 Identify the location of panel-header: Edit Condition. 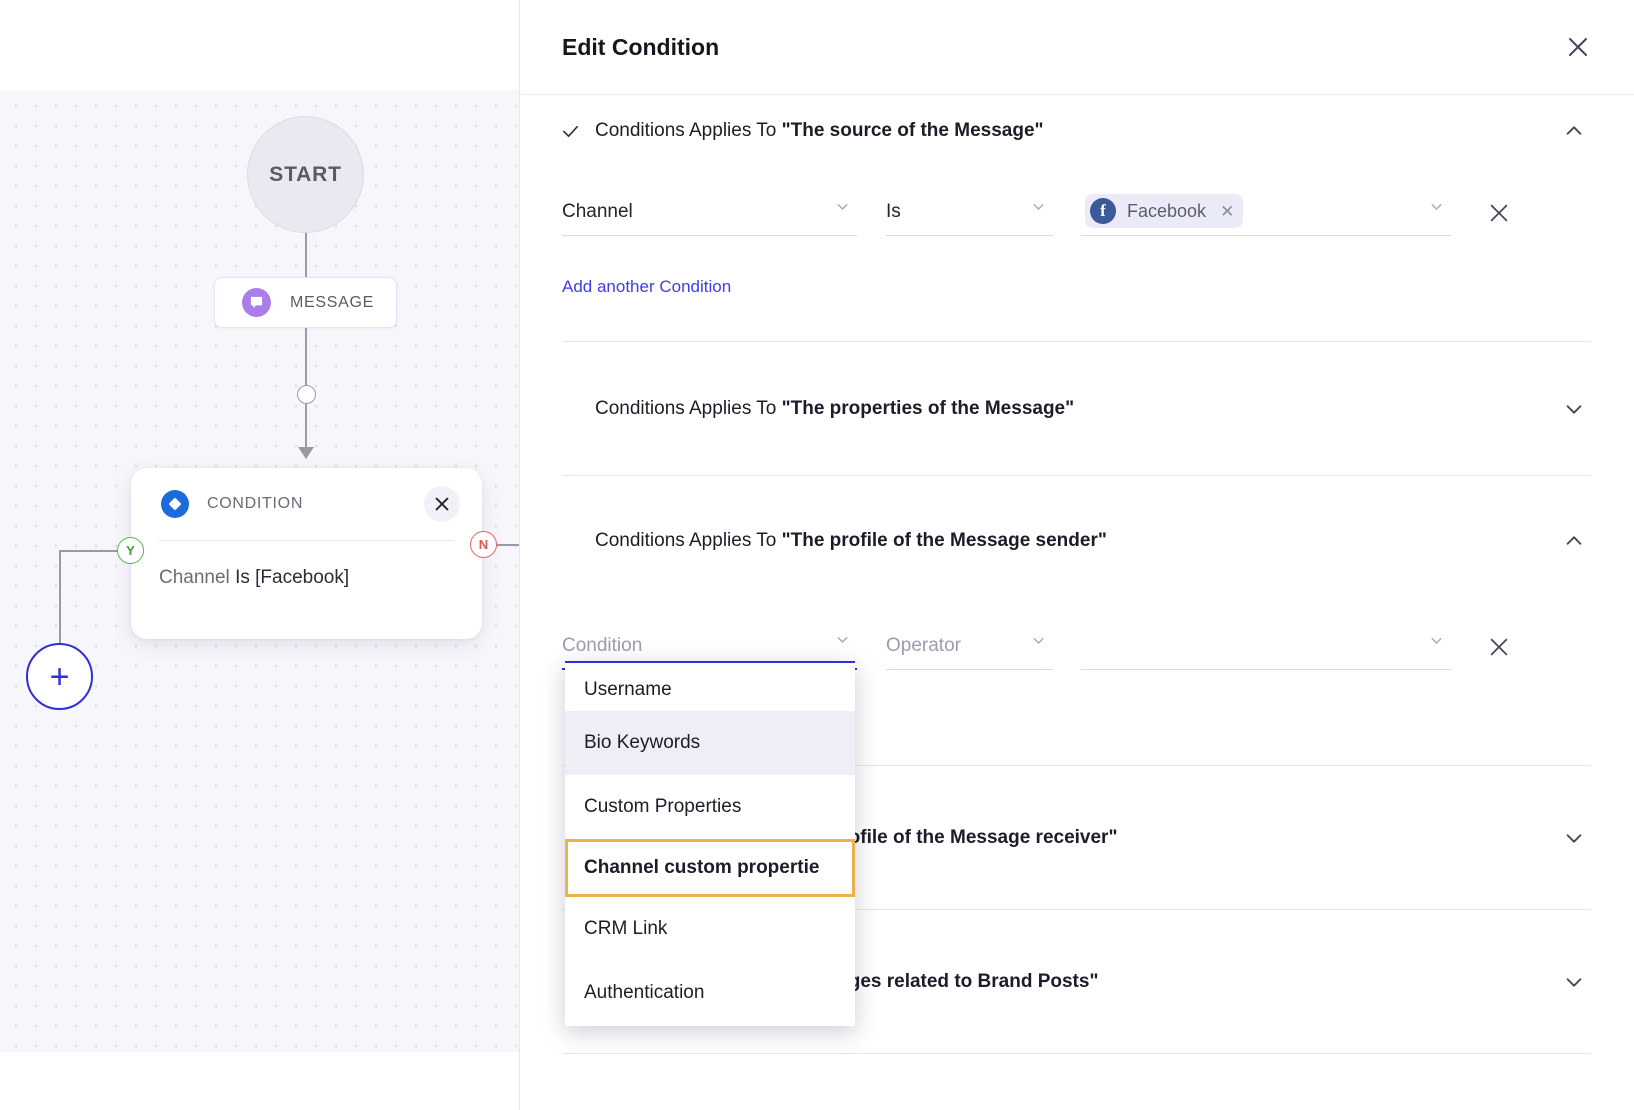
(1077, 47).